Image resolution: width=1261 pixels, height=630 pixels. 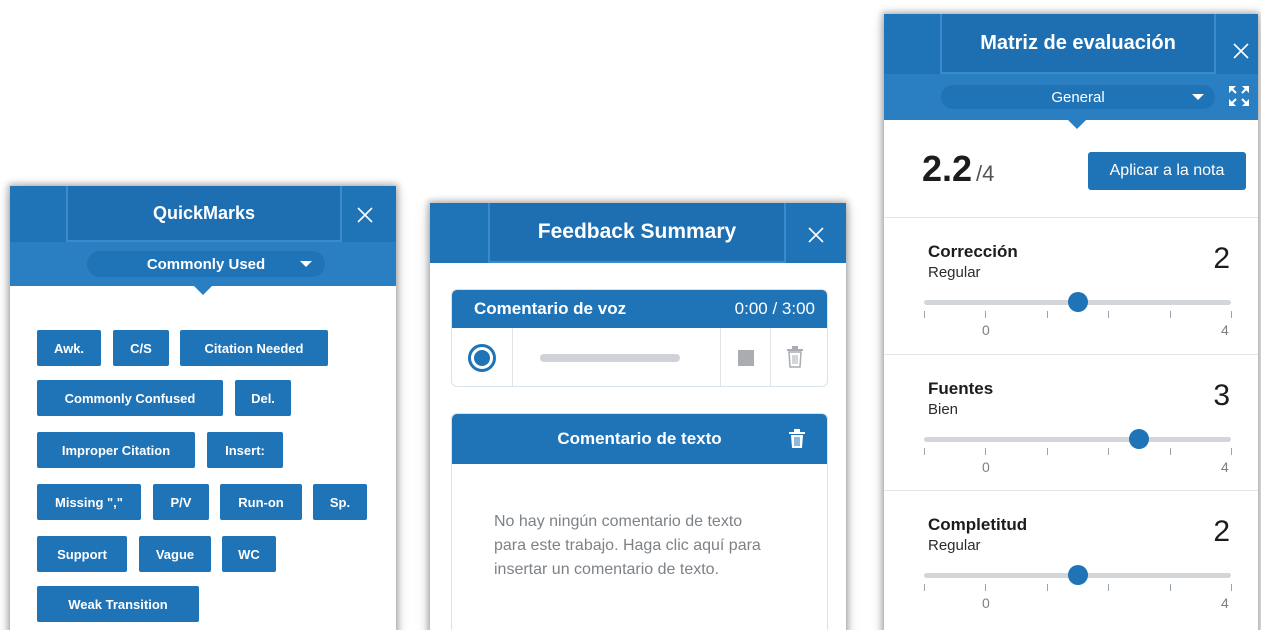 What do you see at coordinates (1071, 560) in the screenshot?
I see `criterion-row: Completitud Regular 2 0 4` at bounding box center [1071, 560].